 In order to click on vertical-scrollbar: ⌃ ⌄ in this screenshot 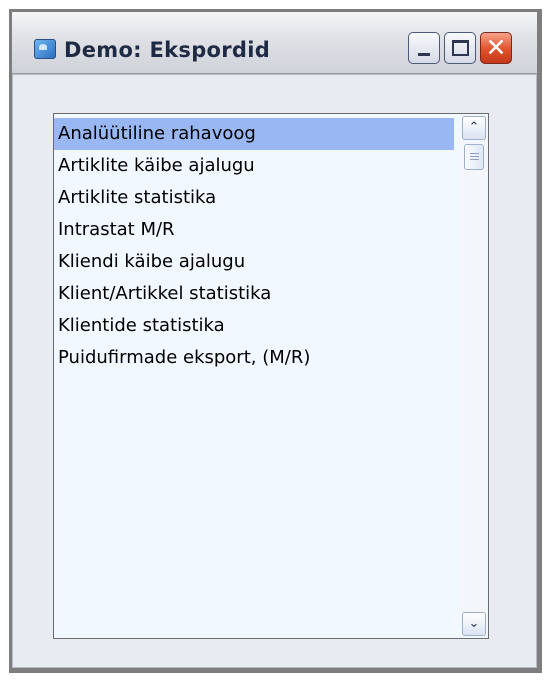, I will do `click(474, 376)`.